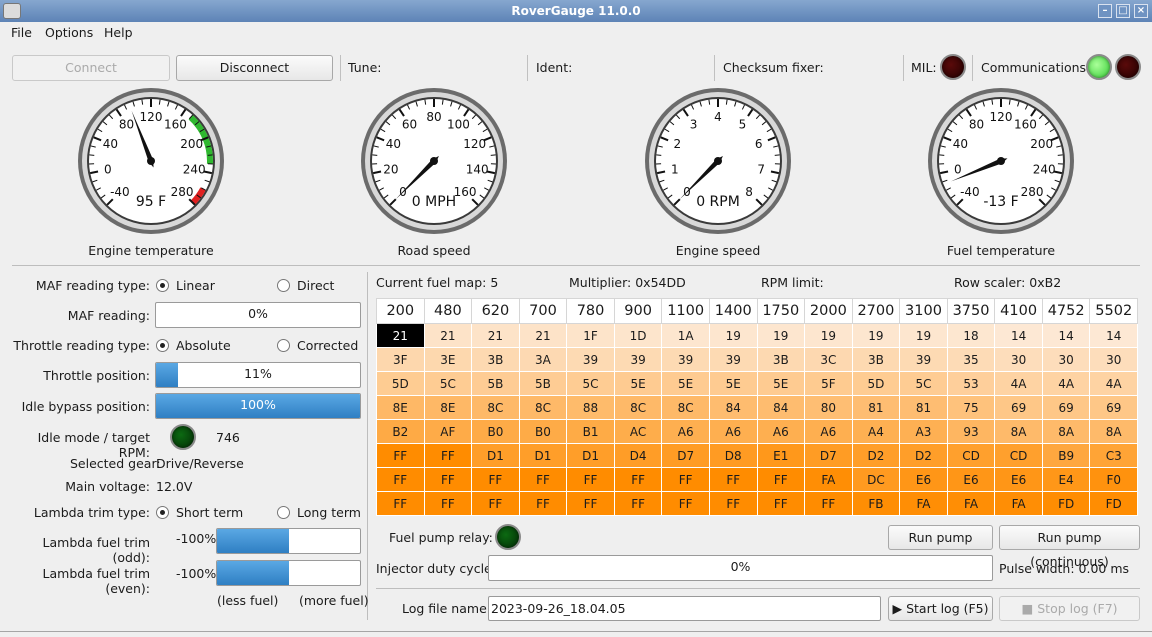 The height and width of the screenshot is (637, 1152). Describe the element at coordinates (543, 359) in the screenshot. I see `fuel-map-cell: 3A` at that location.